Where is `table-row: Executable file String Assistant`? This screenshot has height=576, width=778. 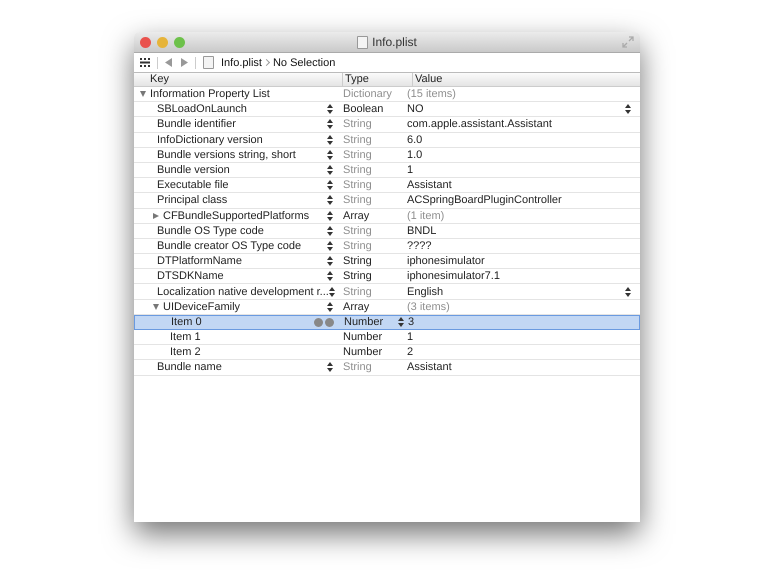 table-row: Executable file String Assistant is located at coordinates (387, 186).